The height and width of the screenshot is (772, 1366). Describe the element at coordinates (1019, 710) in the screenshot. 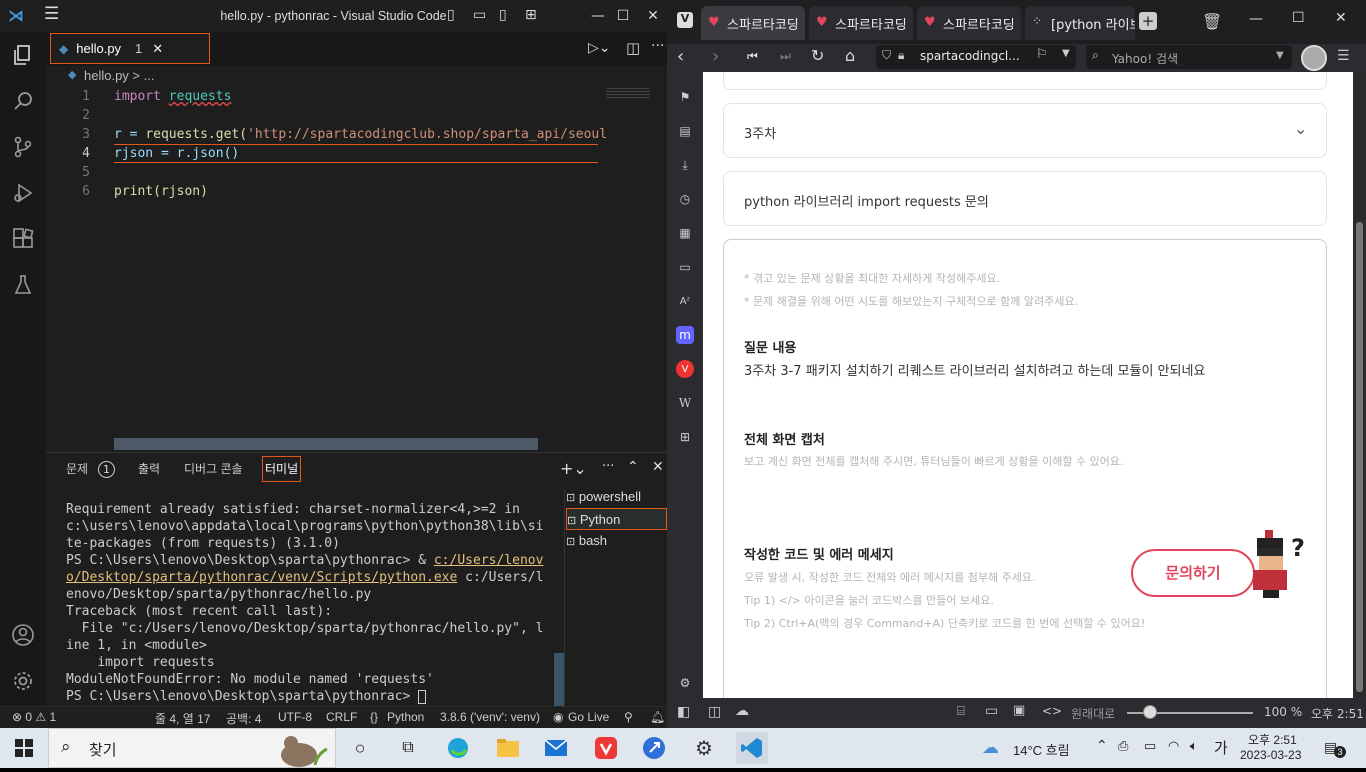

I see `image-icon: ▣` at that location.